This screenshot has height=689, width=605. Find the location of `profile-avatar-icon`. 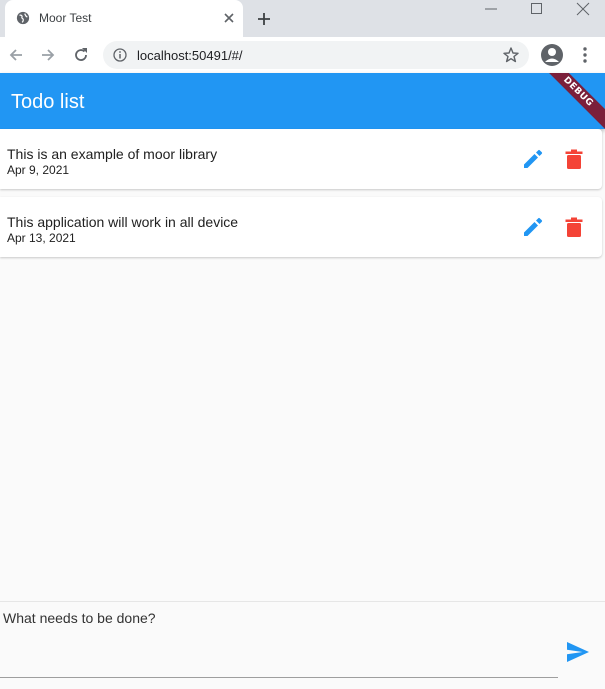

profile-avatar-icon is located at coordinates (552, 55).